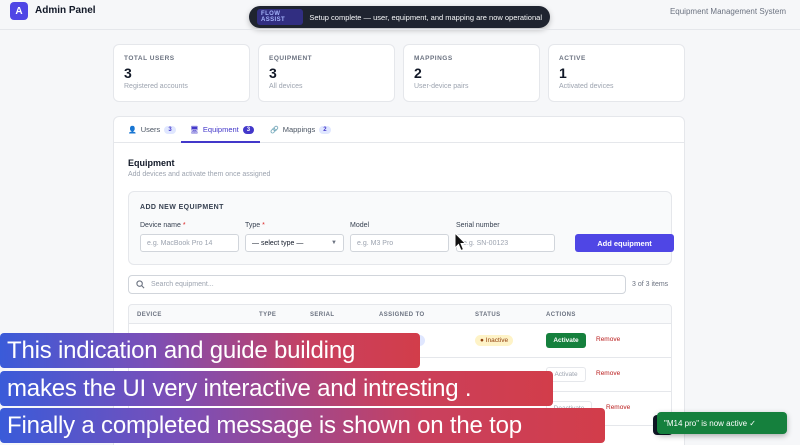 The width and height of the screenshot is (800, 445). Describe the element at coordinates (418, 73) in the screenshot. I see `stat-value: 2` at that location.